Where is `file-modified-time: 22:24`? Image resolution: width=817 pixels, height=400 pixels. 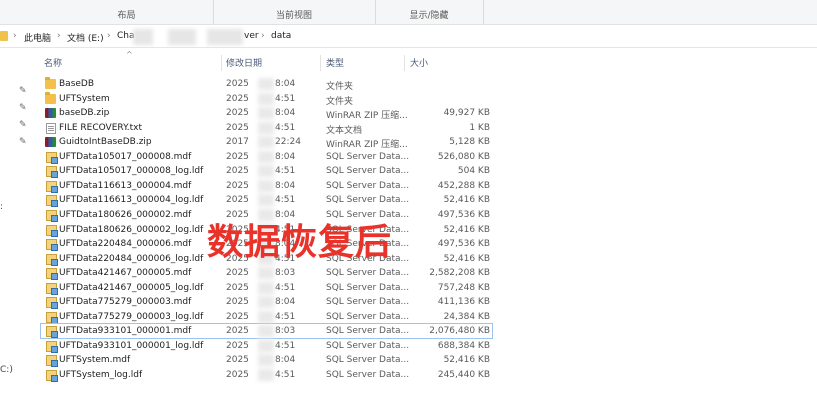 file-modified-time: 22:24 is located at coordinates (288, 142).